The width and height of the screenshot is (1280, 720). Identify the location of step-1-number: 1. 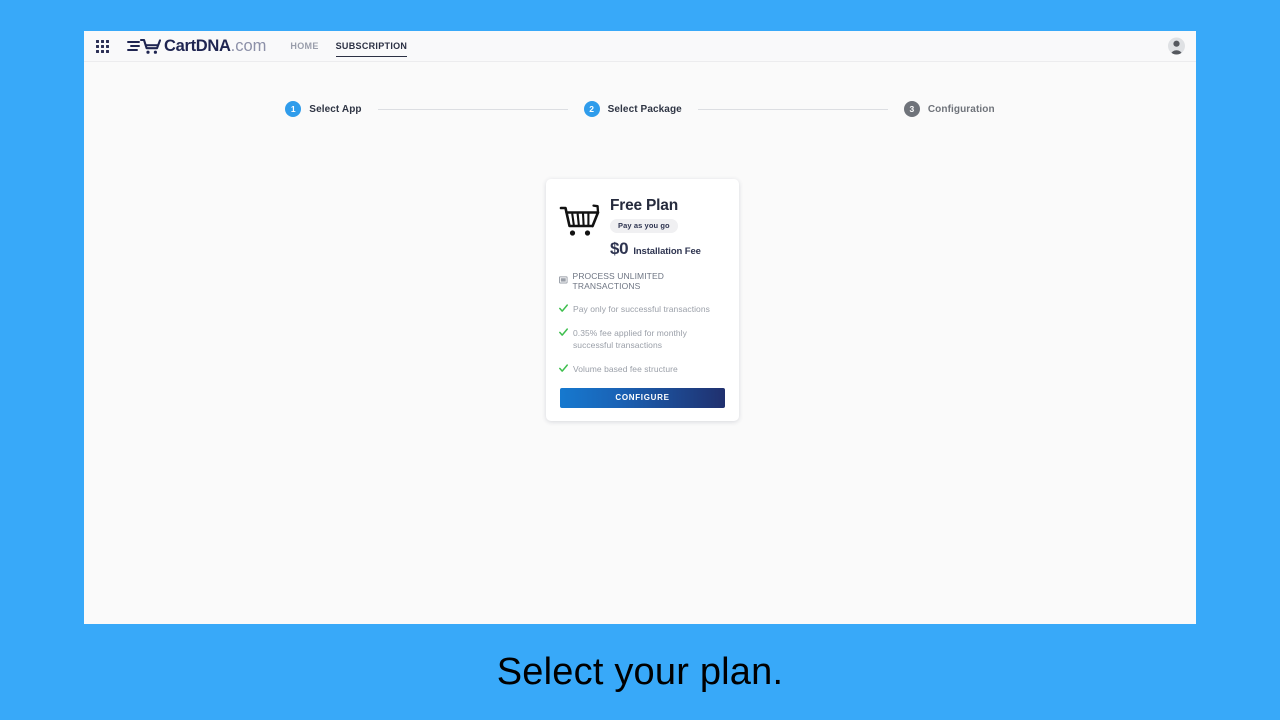
(293, 109).